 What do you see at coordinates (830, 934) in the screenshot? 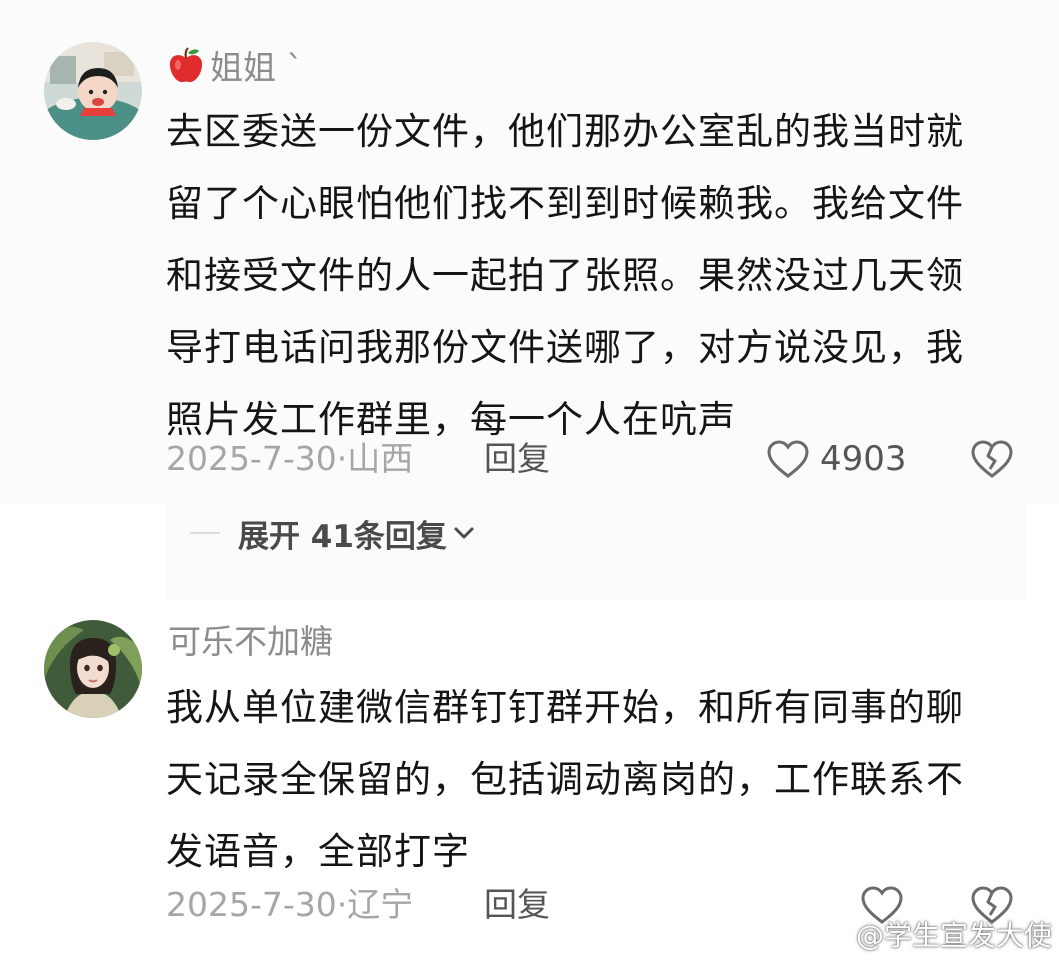
I see `weibo-logo-icon` at bounding box center [830, 934].